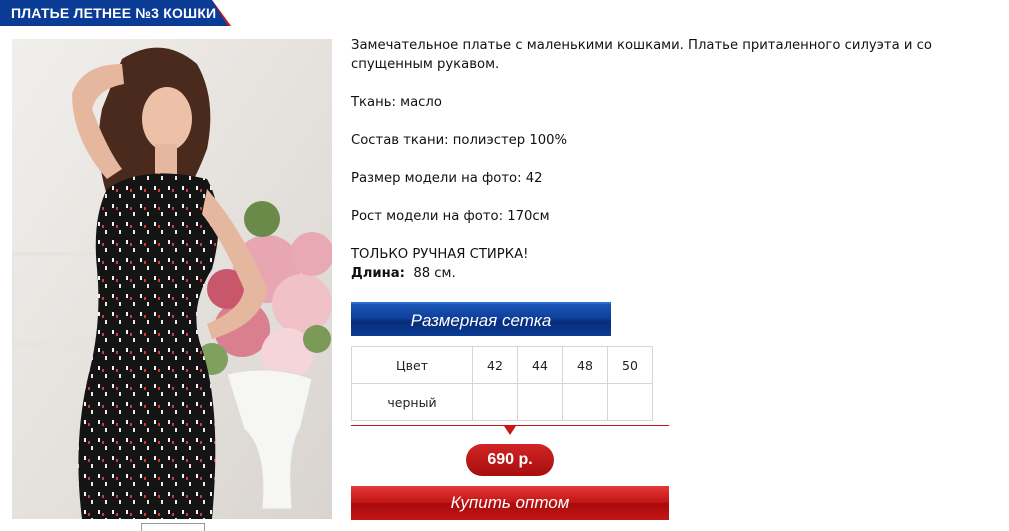 The height and width of the screenshot is (531, 1009). Describe the element at coordinates (412, 402) in the screenshot. I see `color-cell: черный` at that location.